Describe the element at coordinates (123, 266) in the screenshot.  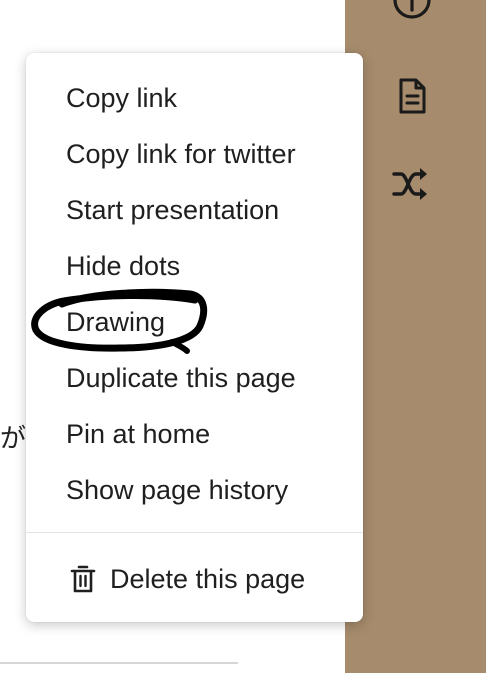
I see `menu-item-hide-dots: Hide dots` at that location.